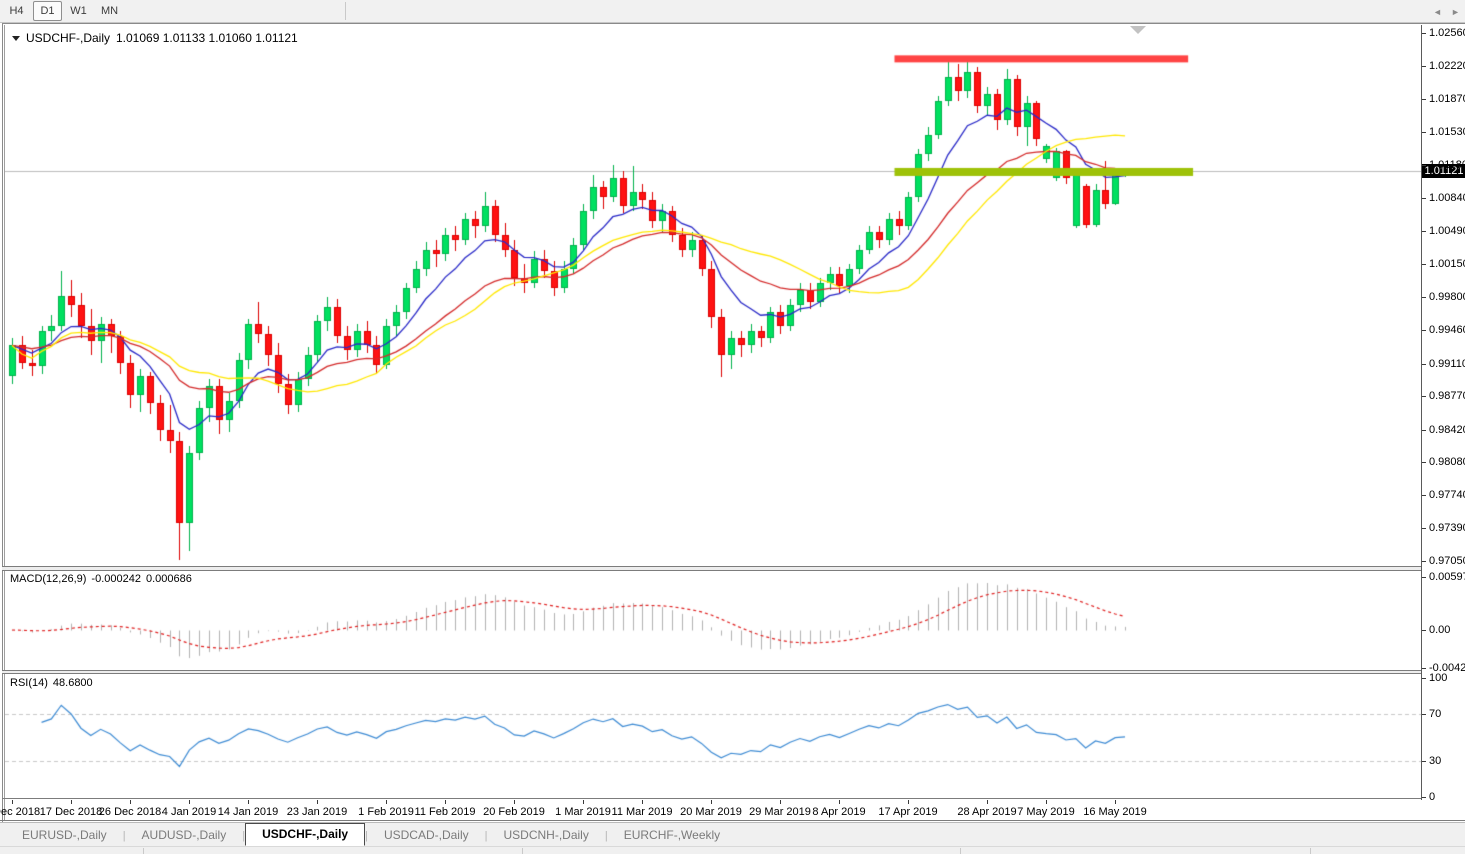  What do you see at coordinates (445, 812) in the screenshot?
I see `date-axis-label: 11 Feb 2019` at bounding box center [445, 812].